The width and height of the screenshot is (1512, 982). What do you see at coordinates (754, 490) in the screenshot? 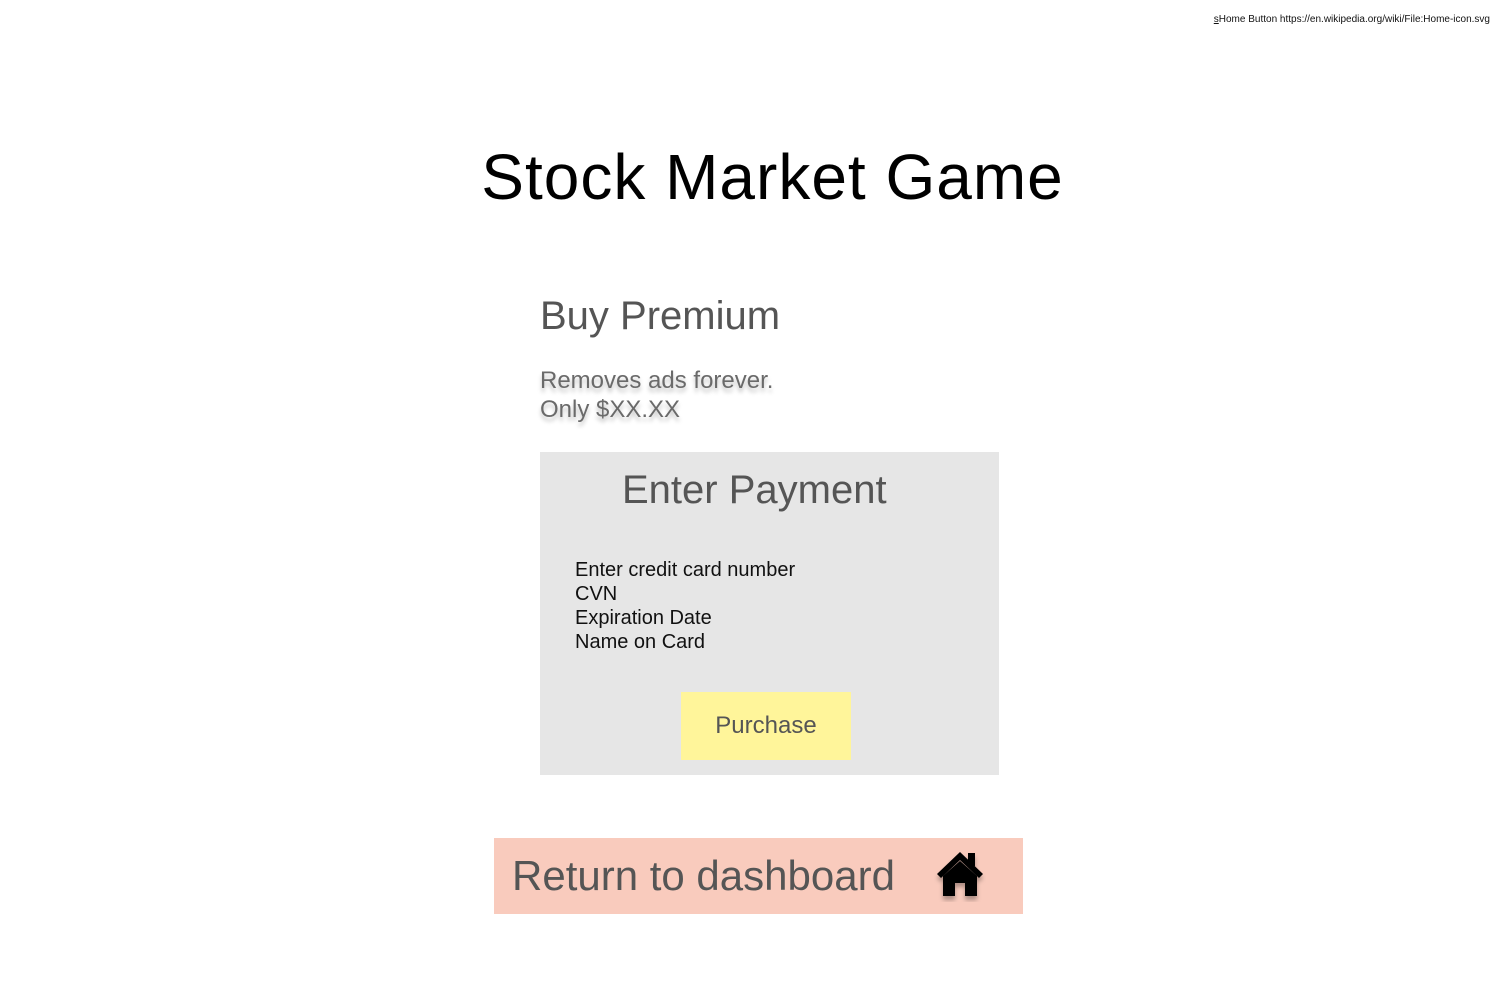
I see `payment-title: Enter Payment` at bounding box center [754, 490].